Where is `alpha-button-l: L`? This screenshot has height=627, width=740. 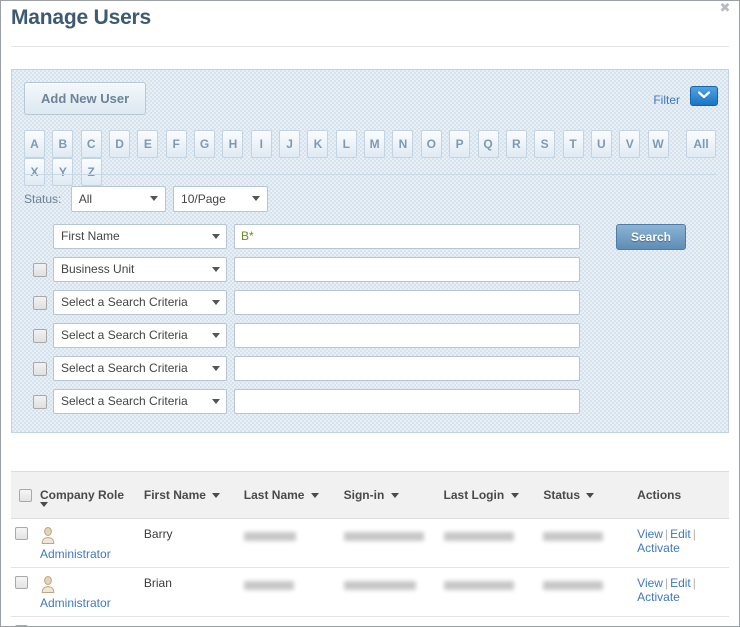
alpha-button-l: L is located at coordinates (346, 144).